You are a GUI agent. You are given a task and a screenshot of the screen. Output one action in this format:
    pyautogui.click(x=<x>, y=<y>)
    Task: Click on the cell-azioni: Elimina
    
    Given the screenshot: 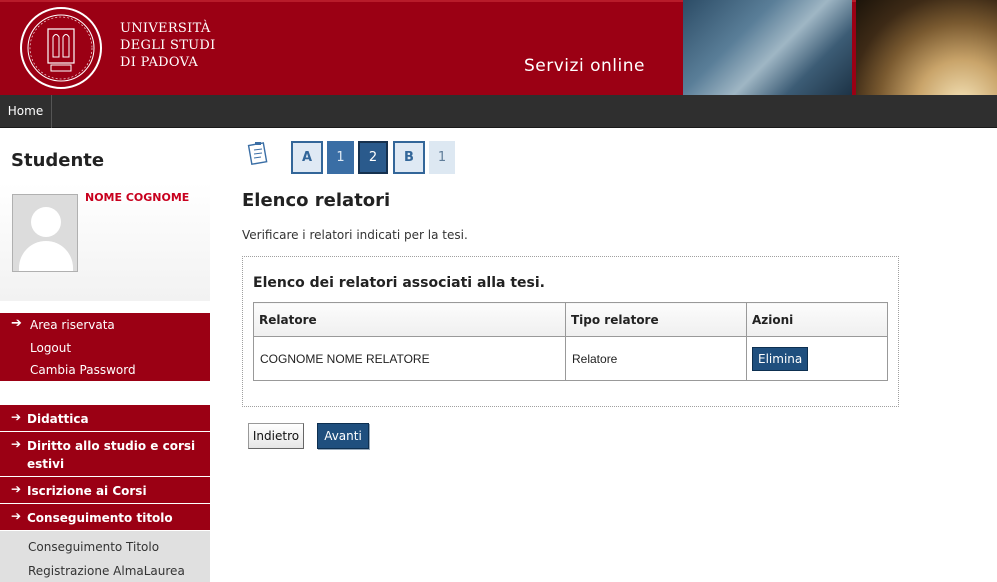 What is the action you would take?
    pyautogui.click(x=817, y=358)
    